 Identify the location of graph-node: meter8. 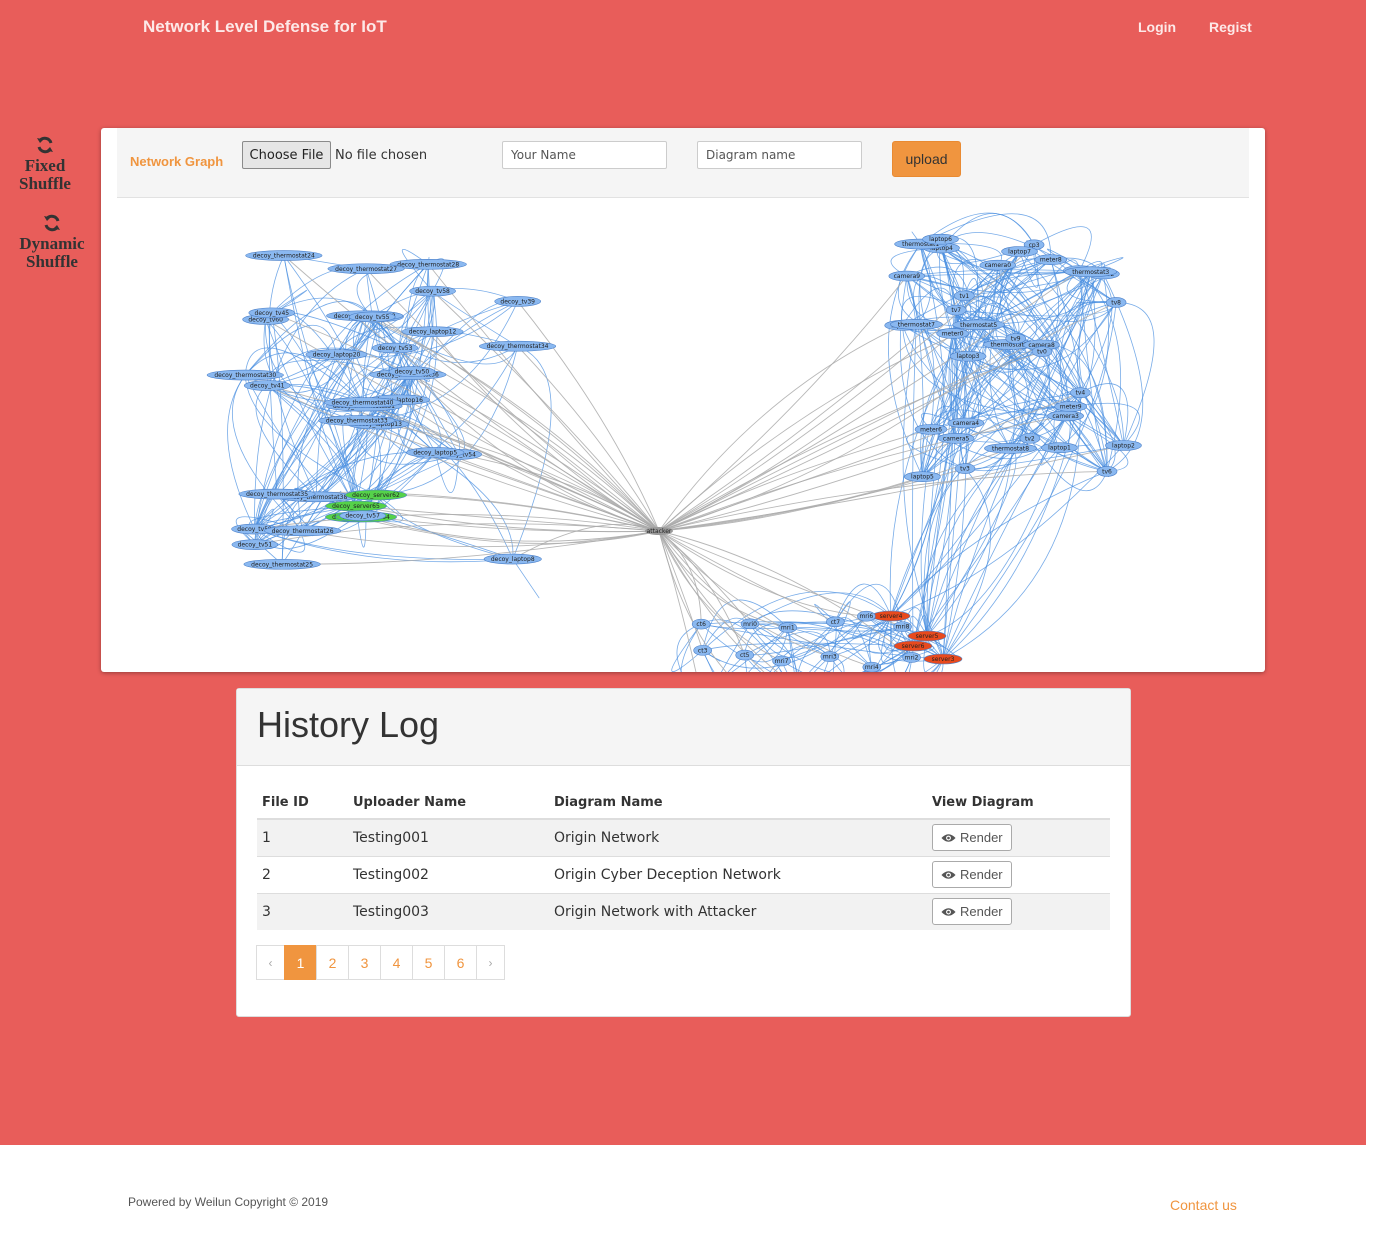
(1051, 260).